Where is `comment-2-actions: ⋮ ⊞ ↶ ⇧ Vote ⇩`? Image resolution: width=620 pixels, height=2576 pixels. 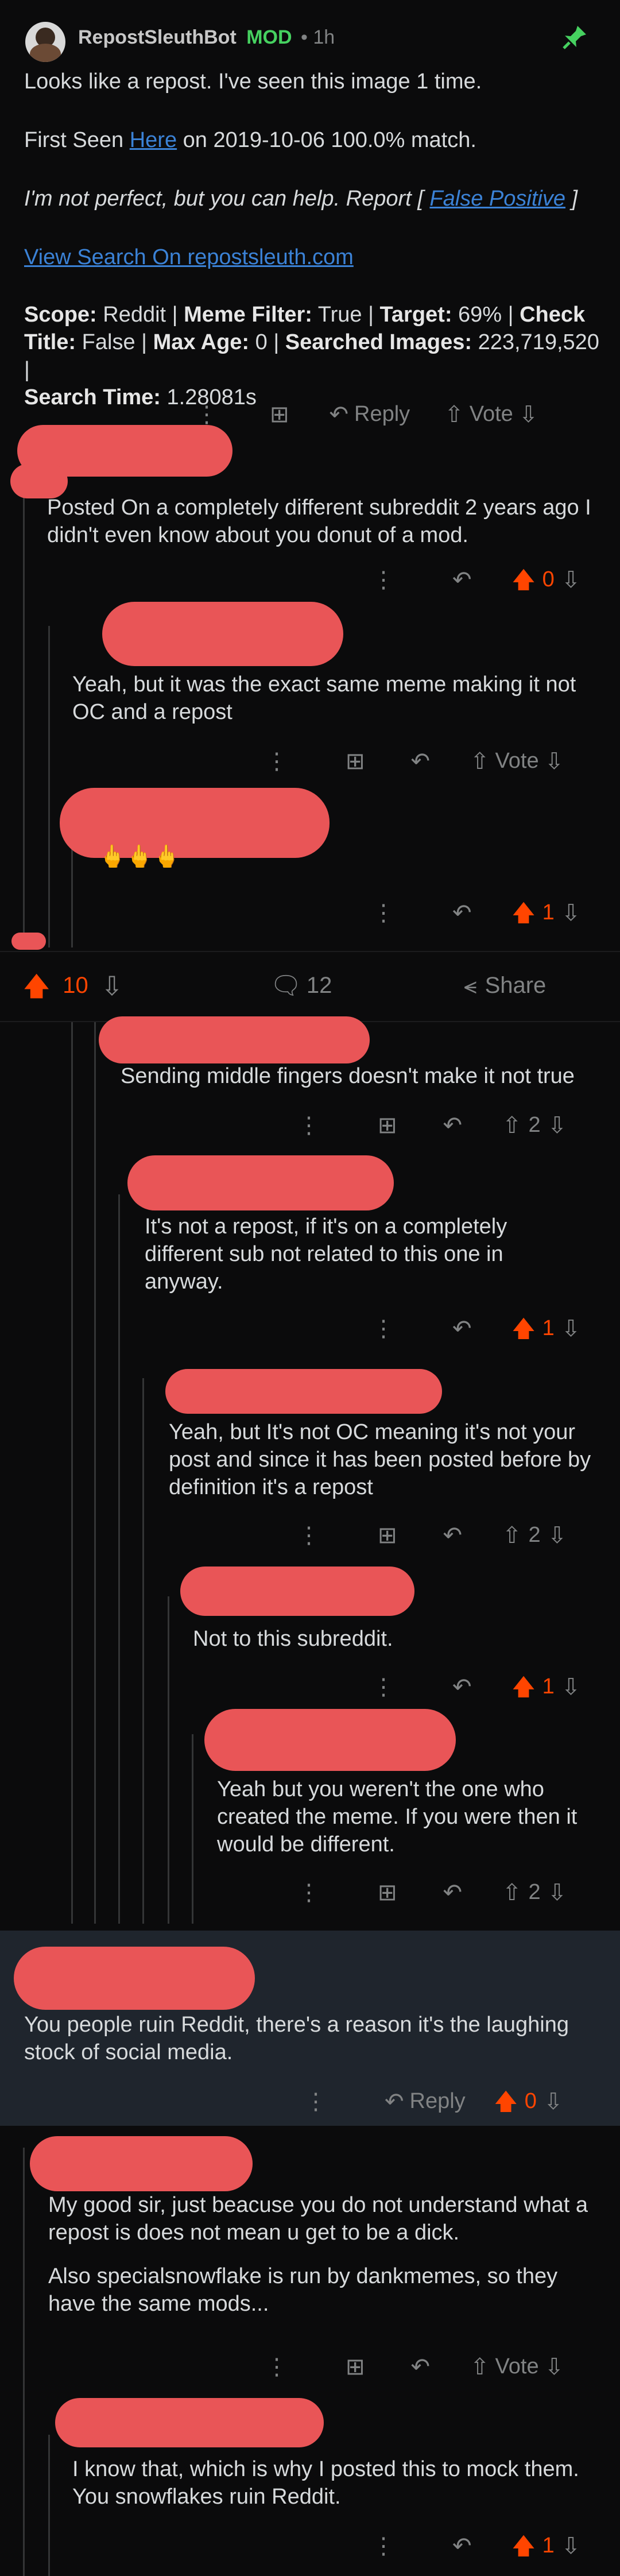
comment-2-actions: ⋮ ⊞ ↶ ⇧ Vote ⇩ is located at coordinates (414, 761).